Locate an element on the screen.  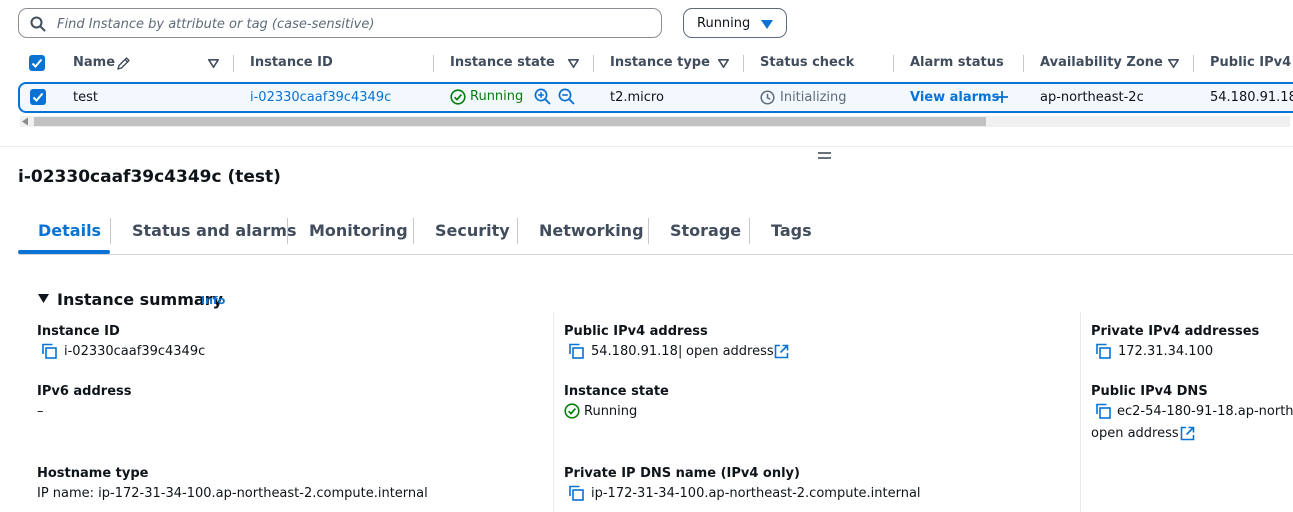
public-ipv4-value: 54.180.91.18 is located at coordinates (634, 351).